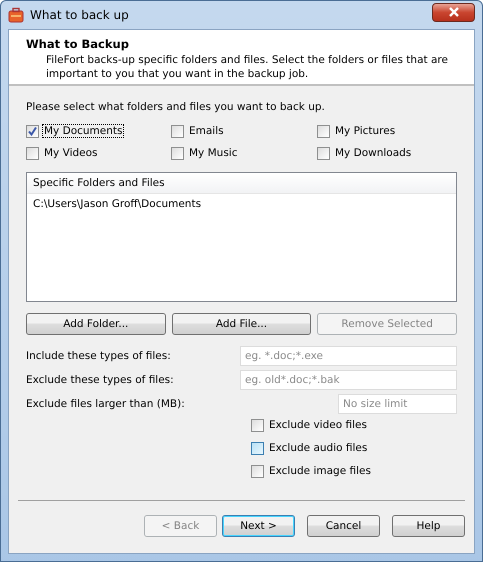 The height and width of the screenshot is (562, 483). I want to click on checkbox-label: My Videos, so click(71, 153).